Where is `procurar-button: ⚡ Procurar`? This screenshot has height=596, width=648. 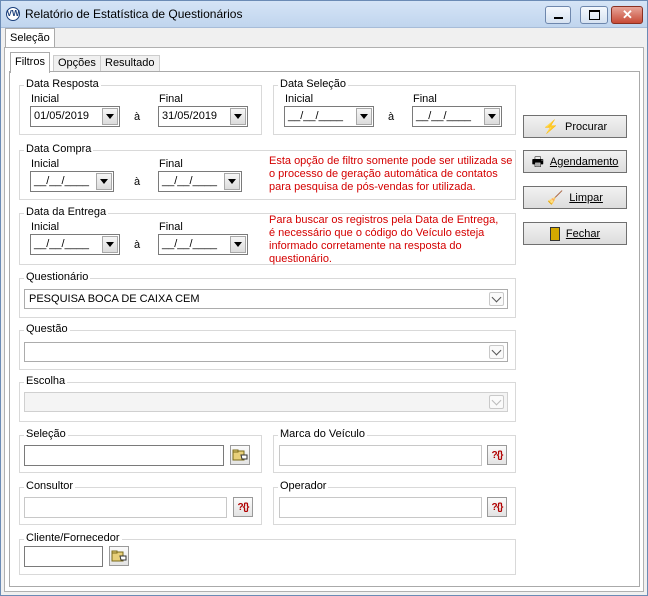 procurar-button: ⚡ Procurar is located at coordinates (575, 126).